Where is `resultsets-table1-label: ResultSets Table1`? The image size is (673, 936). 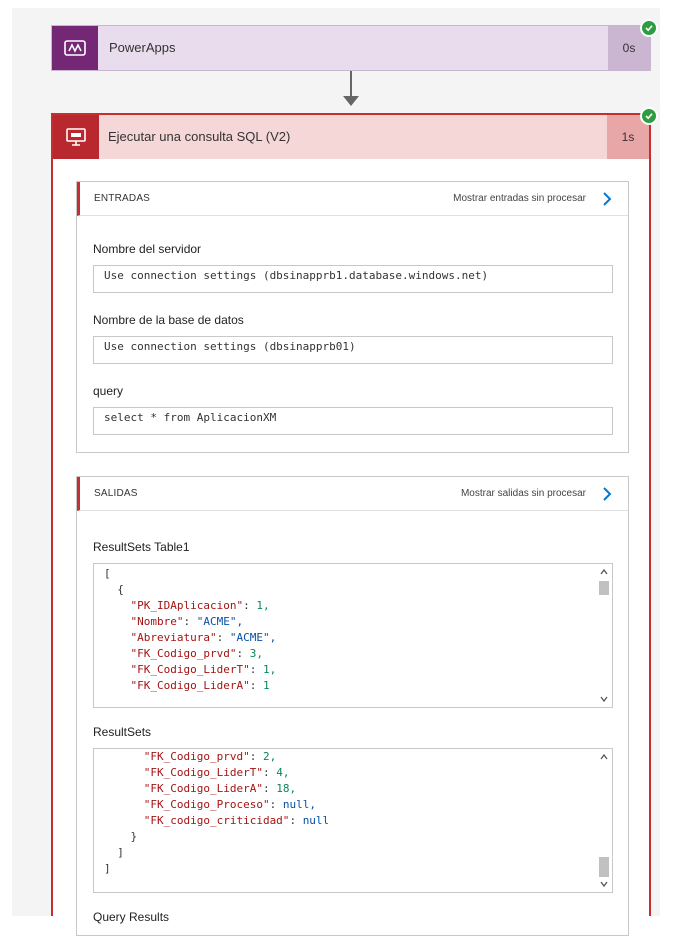
resultsets-table1-label: ResultSets Table1 is located at coordinates (141, 547).